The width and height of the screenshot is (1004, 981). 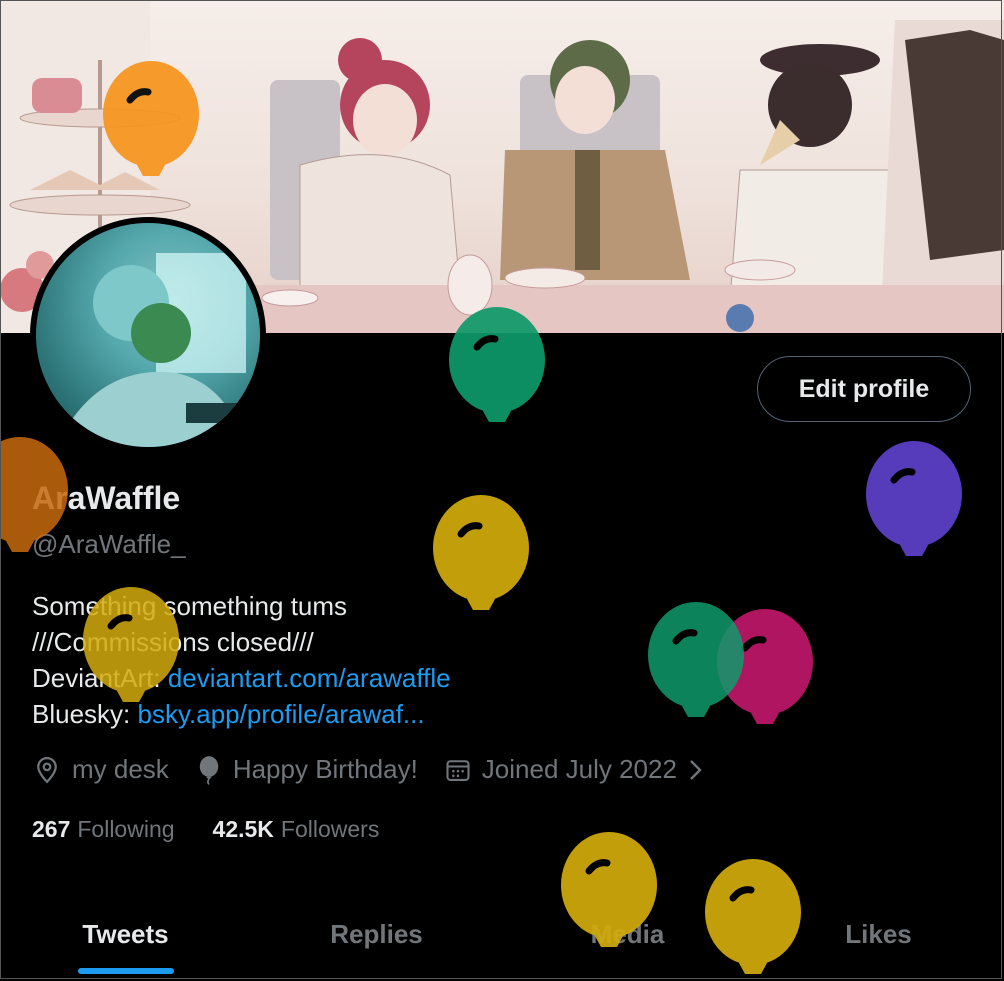 I want to click on profile-avatar, so click(x=148, y=335).